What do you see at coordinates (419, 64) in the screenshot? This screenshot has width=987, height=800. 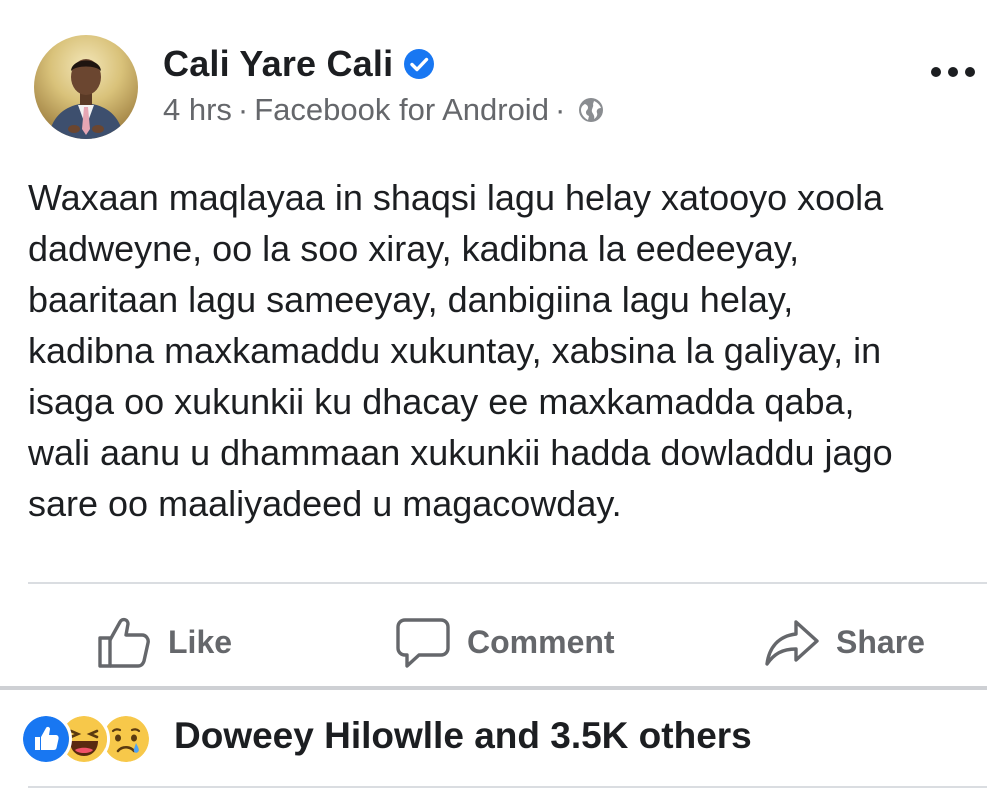 I see `verified-badge-icon` at bounding box center [419, 64].